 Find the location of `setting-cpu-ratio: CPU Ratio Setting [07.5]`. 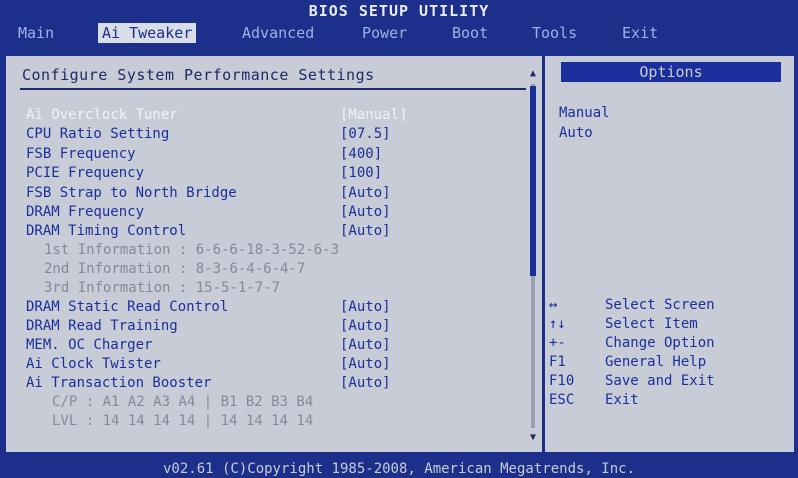

setting-cpu-ratio: CPU Ratio Setting [07.5] is located at coordinates (266, 134).